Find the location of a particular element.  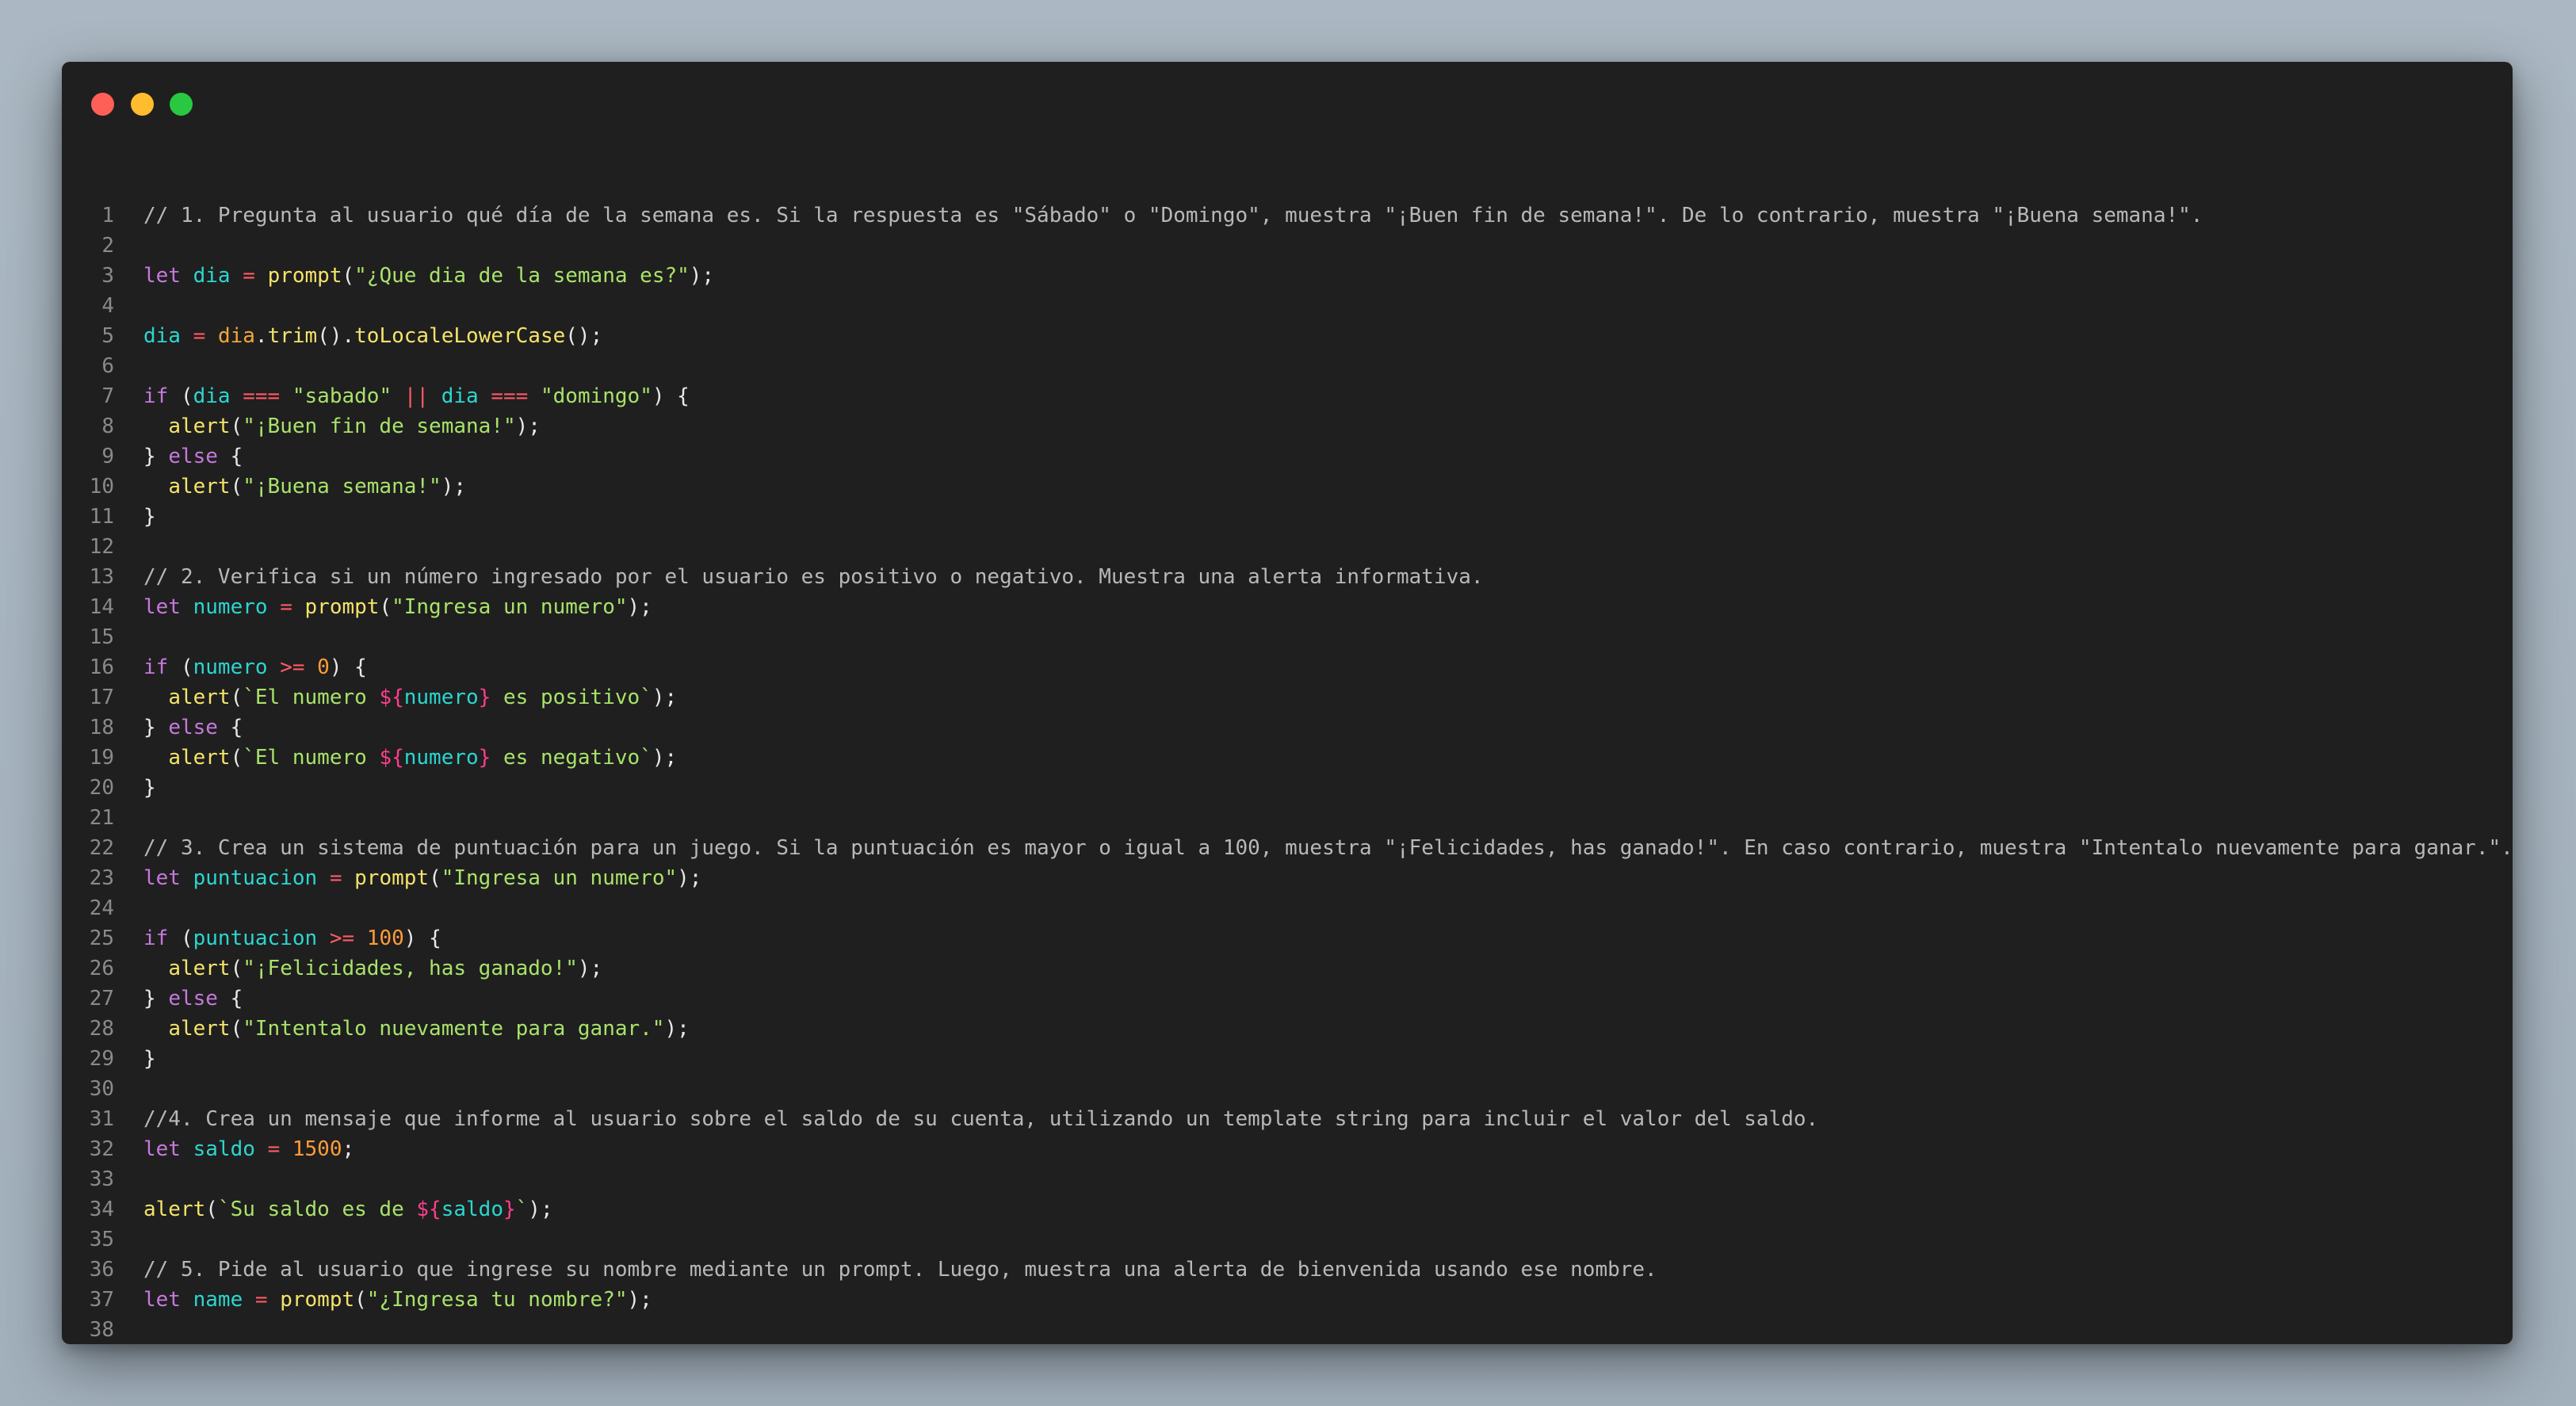

line-code: alert("¡Felicidades, has ganado!"); is located at coordinates (372, 968).